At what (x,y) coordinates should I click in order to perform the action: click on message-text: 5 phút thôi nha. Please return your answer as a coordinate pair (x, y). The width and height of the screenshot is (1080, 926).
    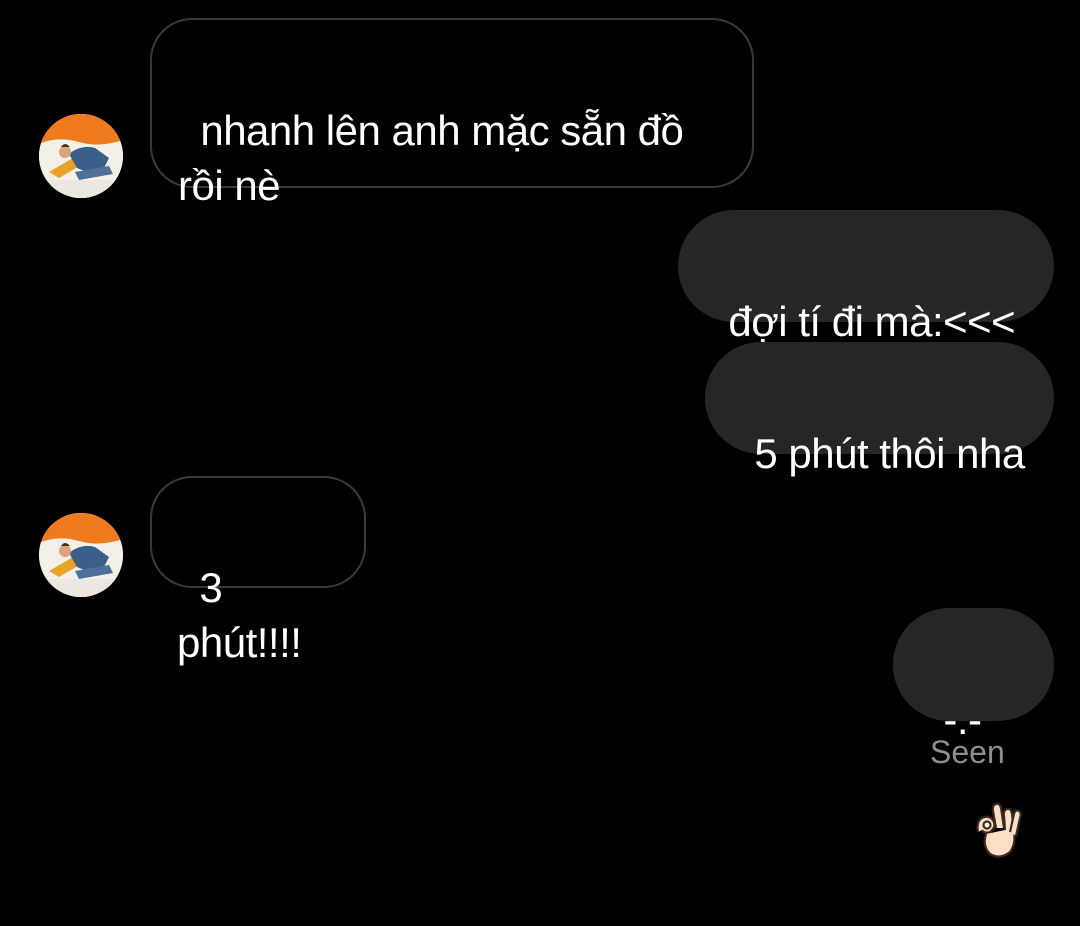
    Looking at the image, I should click on (889, 453).